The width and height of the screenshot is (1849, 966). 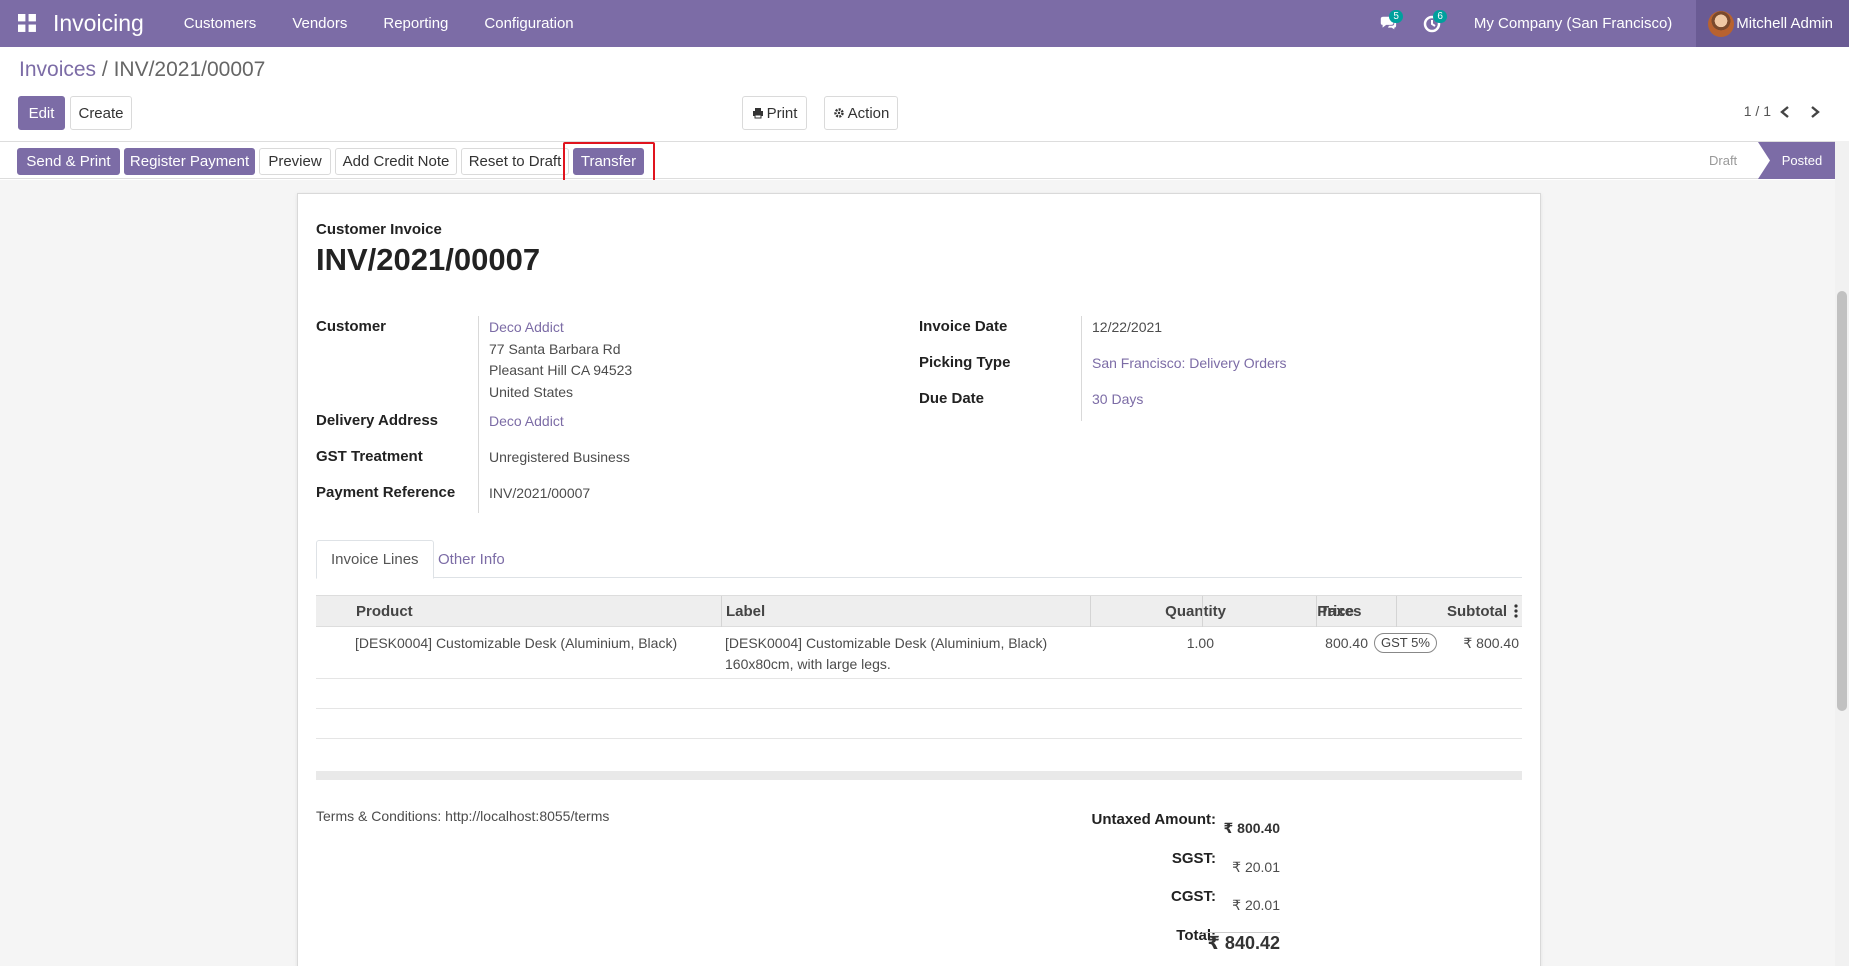 I want to click on messages-icon: 5, so click(x=1388, y=23).